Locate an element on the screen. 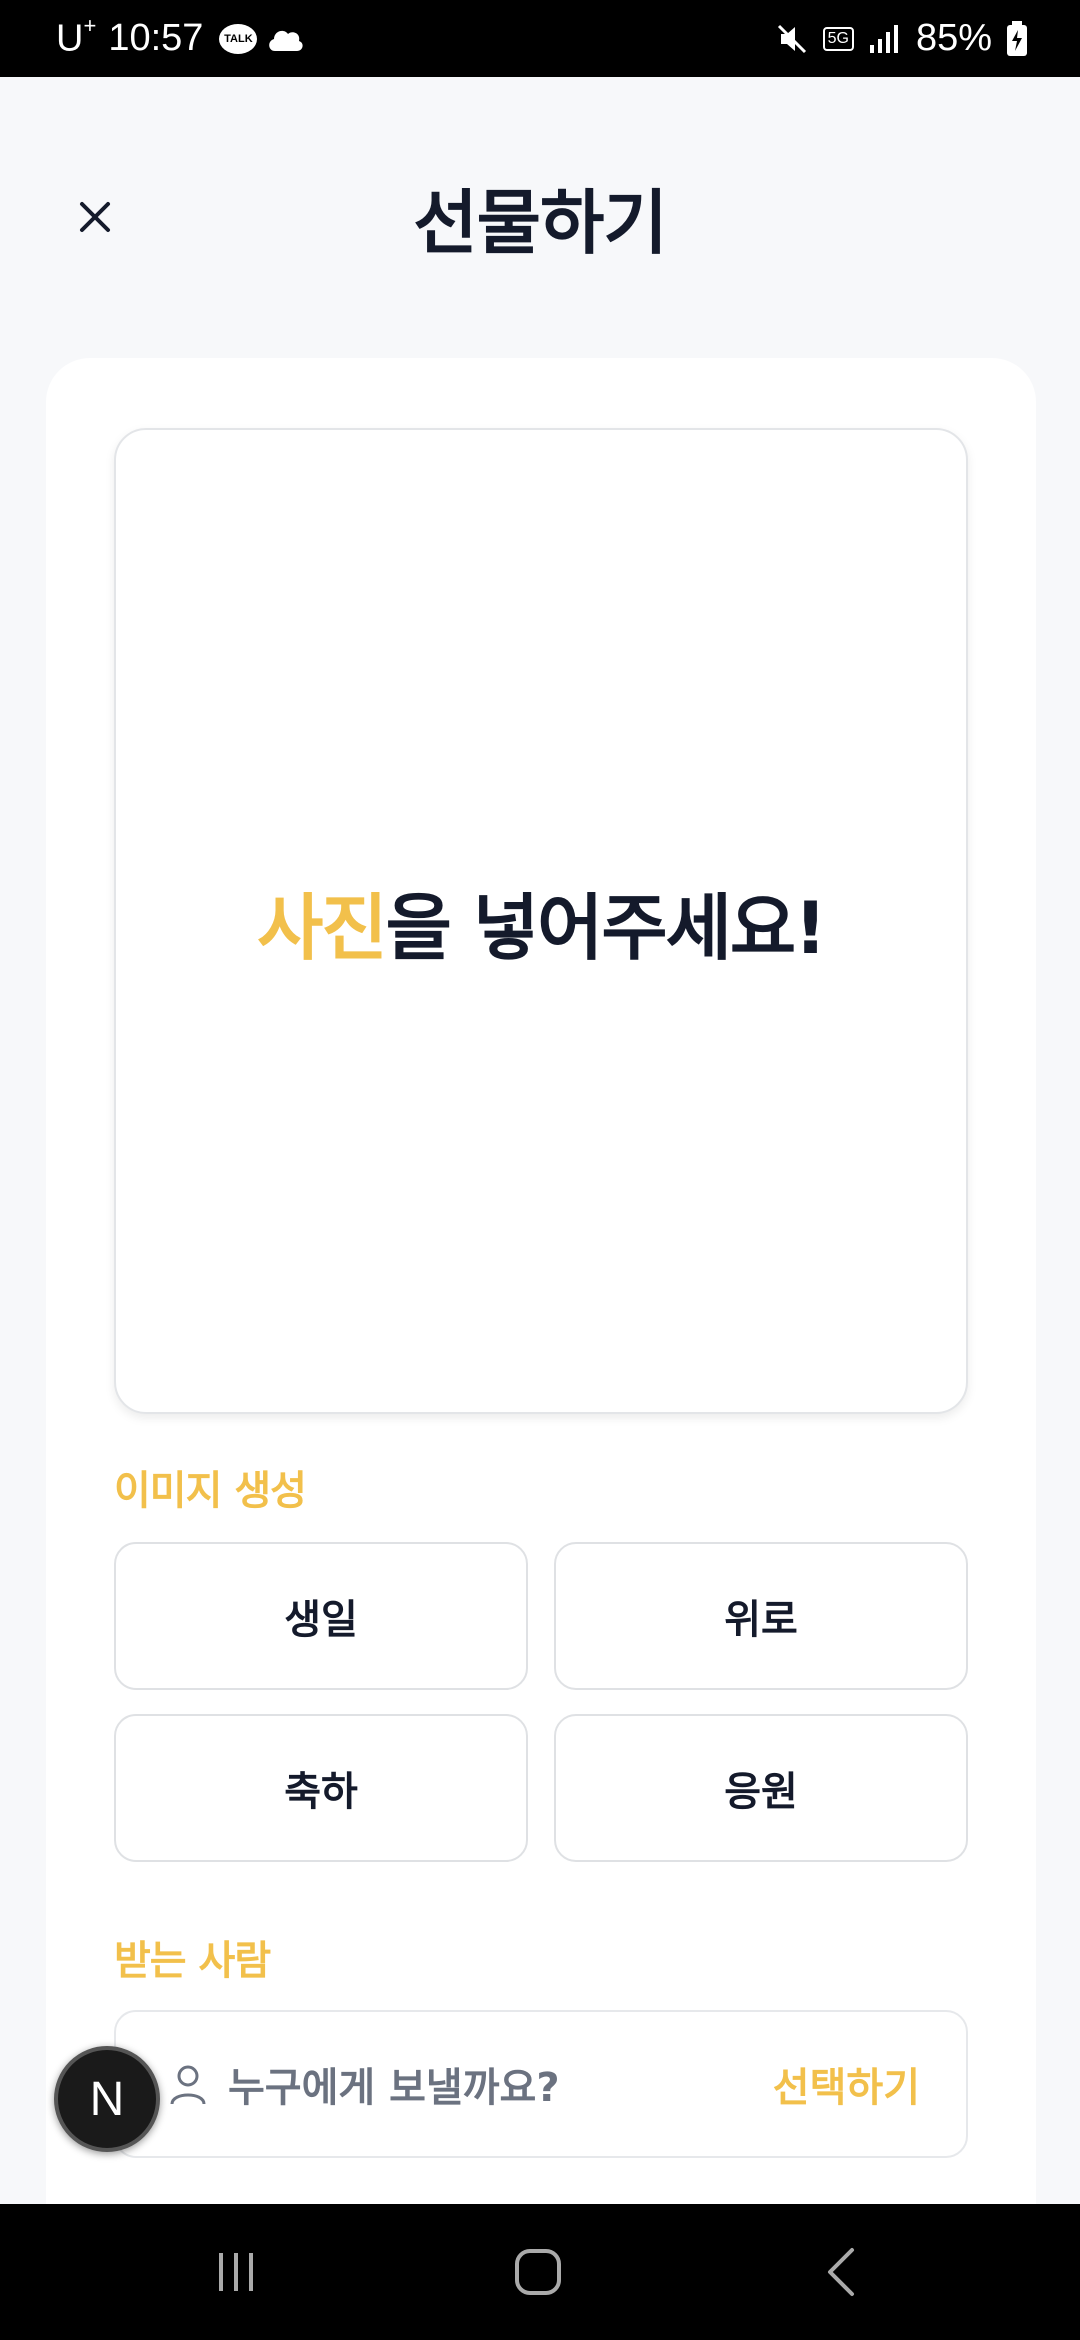 The width and height of the screenshot is (1080, 2340). photo-upload-prompt: 사진을 넣어주세요! is located at coordinates (542, 921).